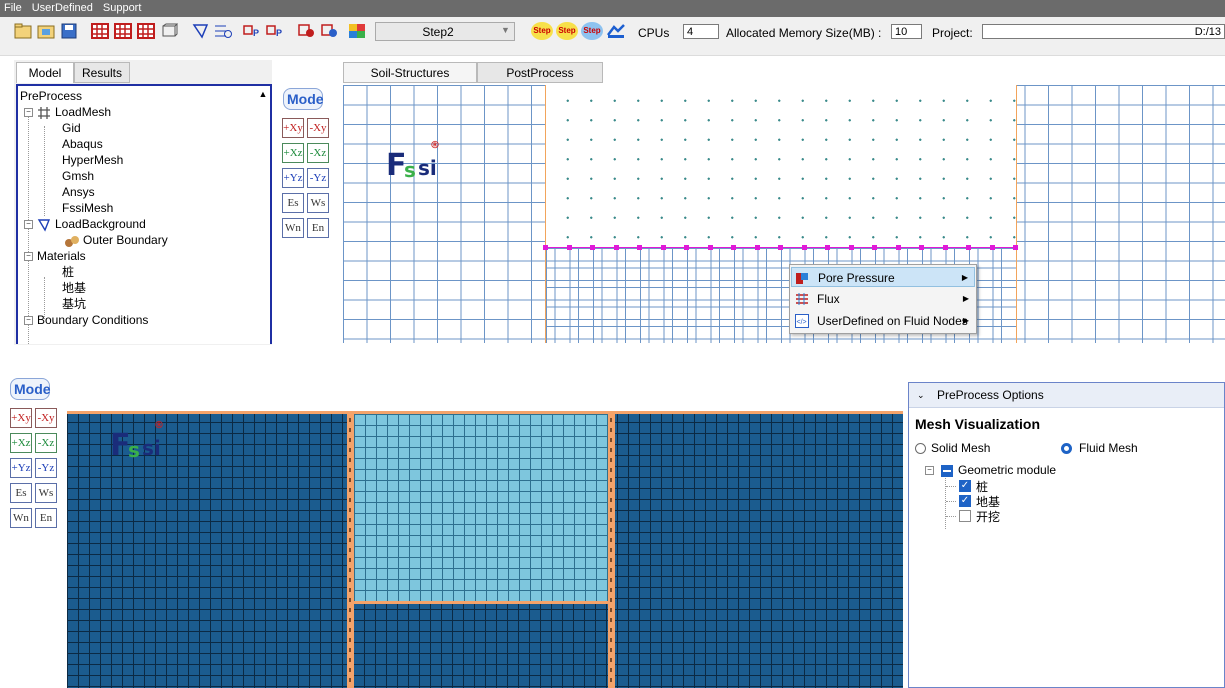 This screenshot has height=688, width=1225. Describe the element at coordinates (30, 389) in the screenshot. I see `mode-button-bottom: Mode` at that location.